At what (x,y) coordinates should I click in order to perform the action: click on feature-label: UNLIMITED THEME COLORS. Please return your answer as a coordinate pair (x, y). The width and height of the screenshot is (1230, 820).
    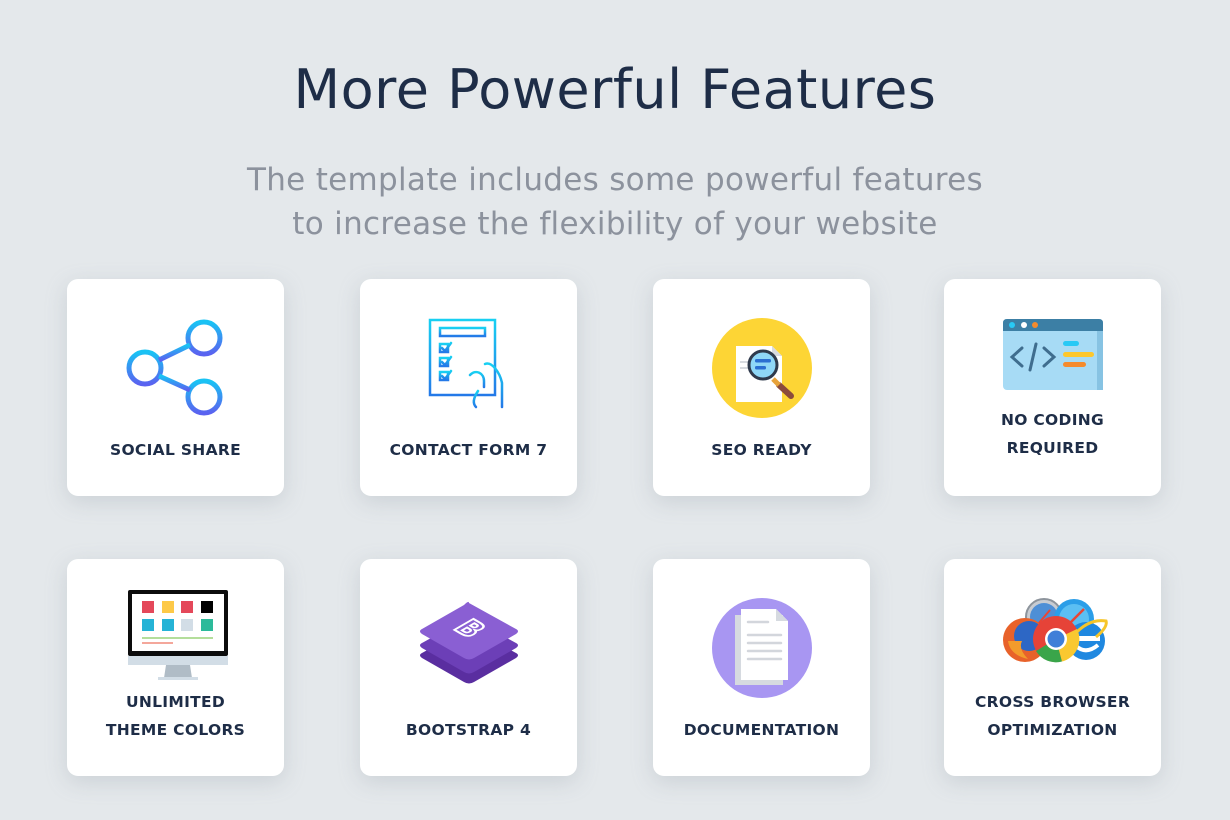
    Looking at the image, I should click on (175, 716).